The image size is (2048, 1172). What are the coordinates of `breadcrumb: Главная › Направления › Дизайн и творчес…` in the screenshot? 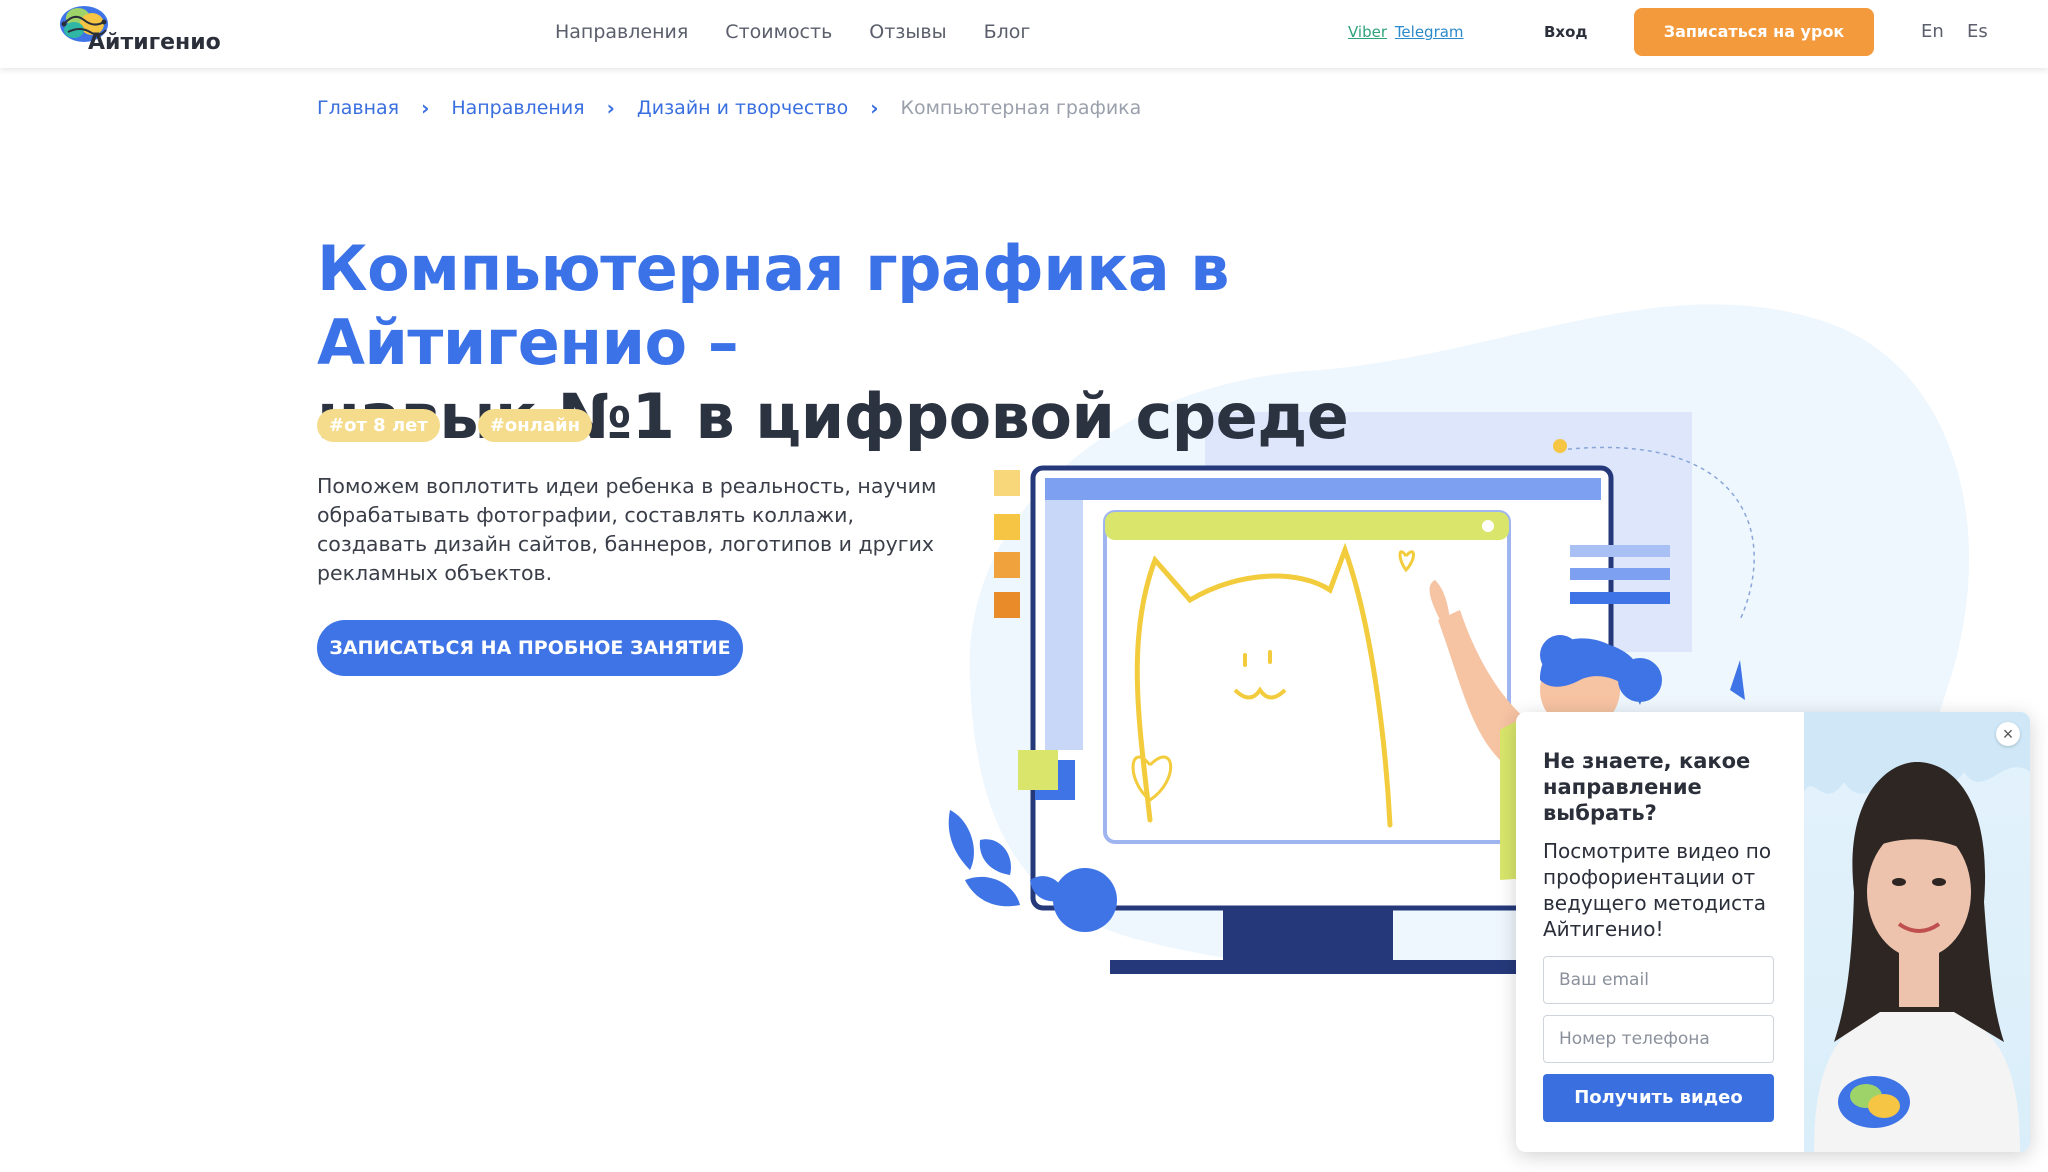 It's located at (729, 108).